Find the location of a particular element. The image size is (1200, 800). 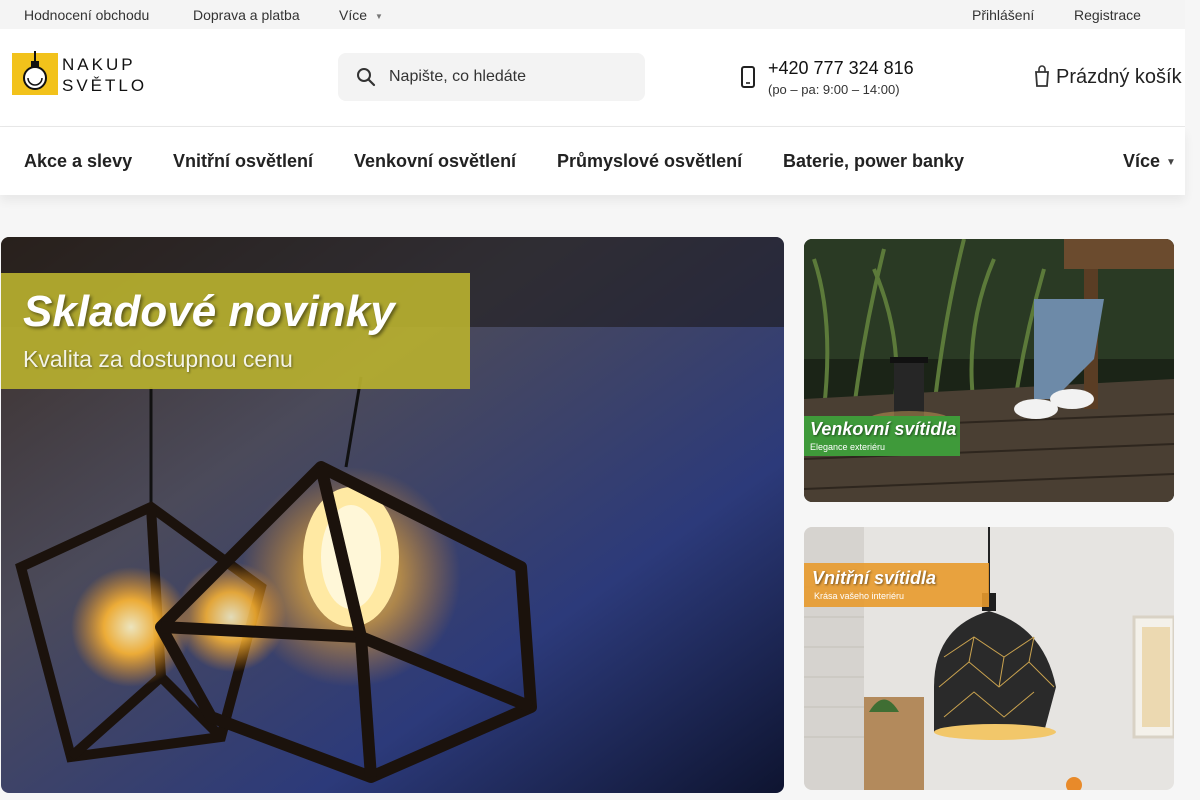

banner-indoor-lights: Vnitřní svítidla Krása vašeho interiéru is located at coordinates (989, 658).